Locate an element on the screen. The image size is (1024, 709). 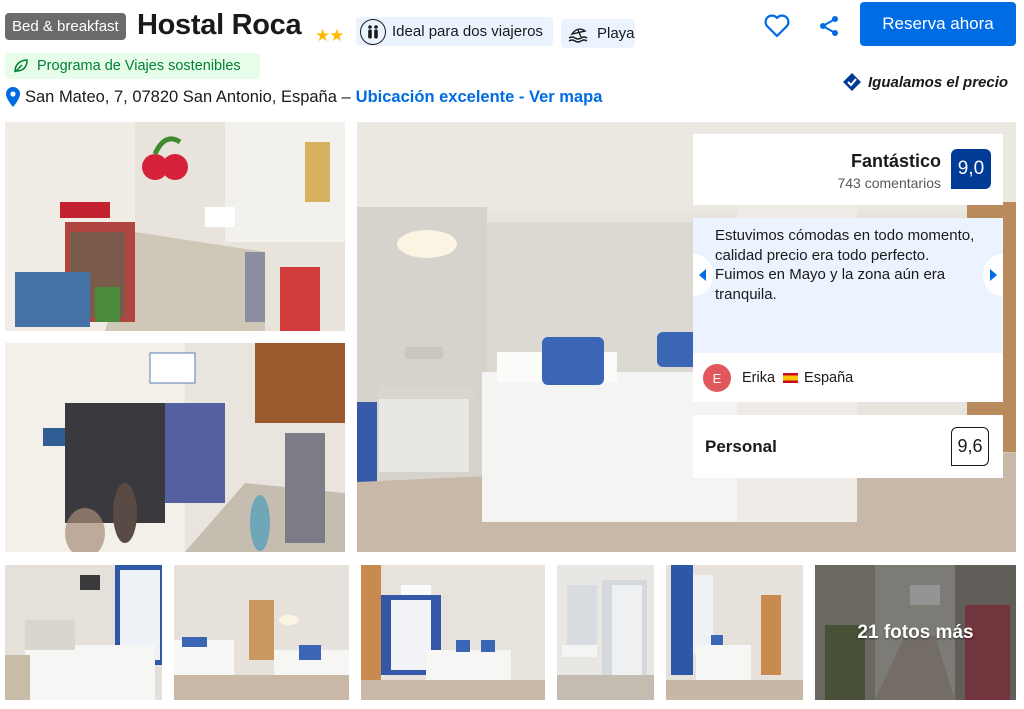
reviewer-info: E Erika España is located at coordinates (778, 378).